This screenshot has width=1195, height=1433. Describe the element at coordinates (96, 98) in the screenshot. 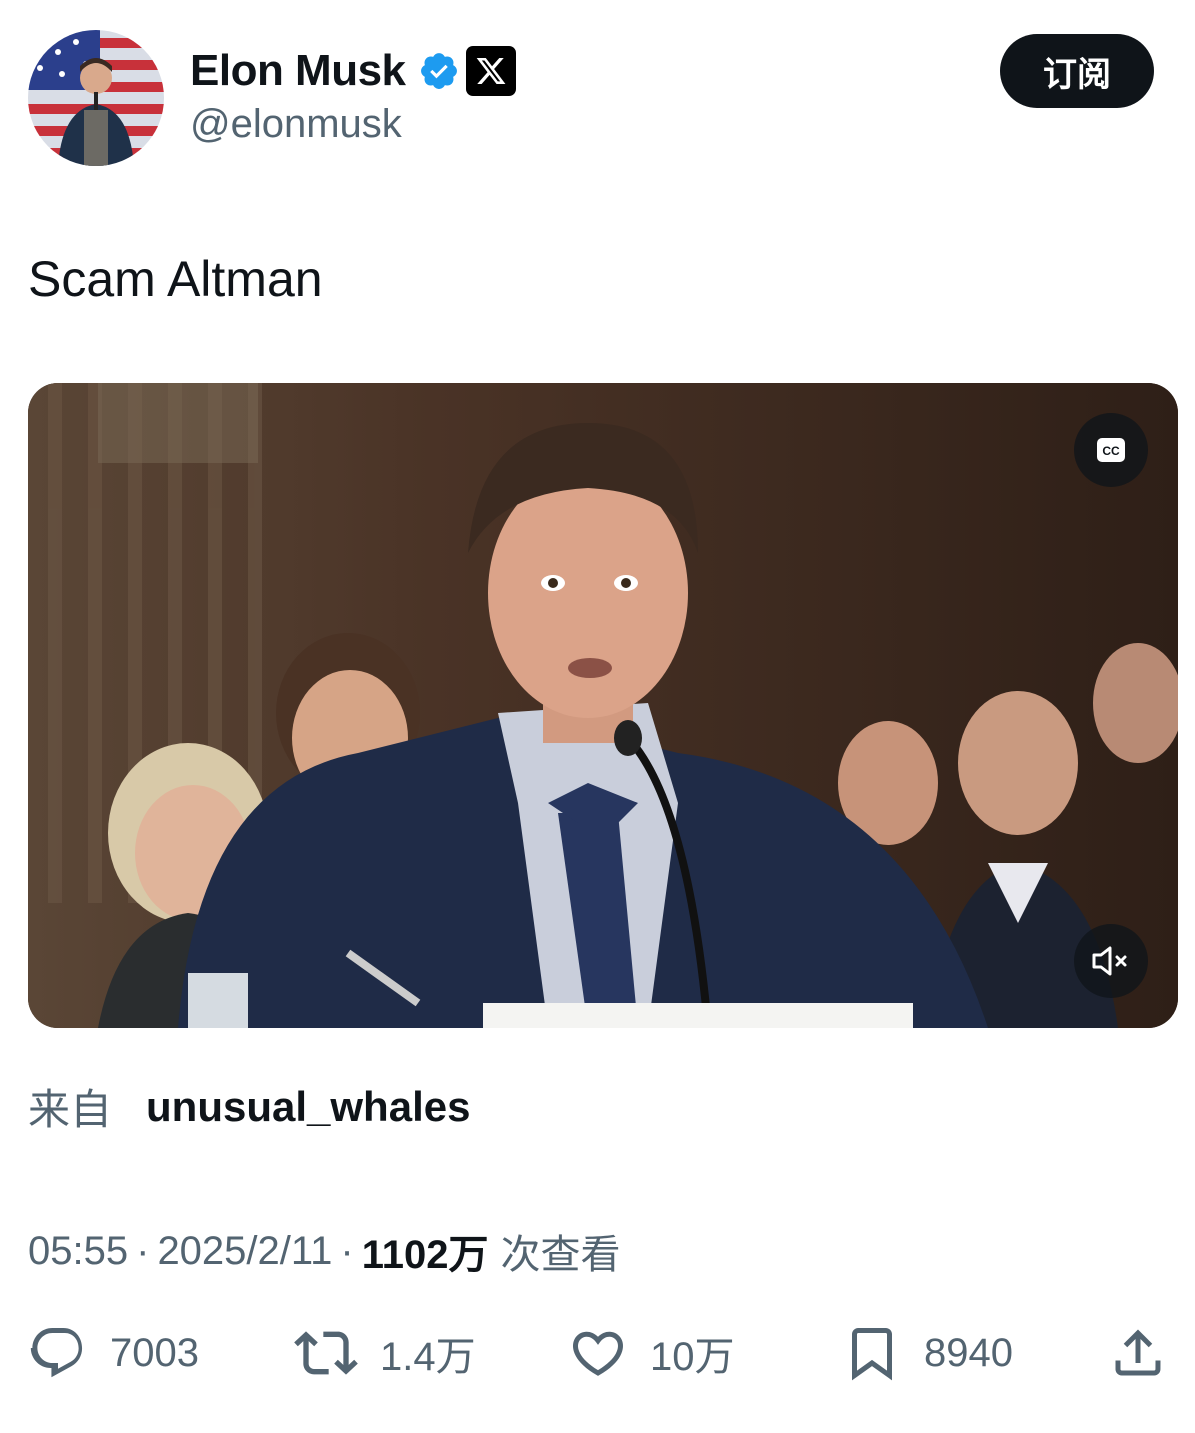

I see `avatar` at that location.